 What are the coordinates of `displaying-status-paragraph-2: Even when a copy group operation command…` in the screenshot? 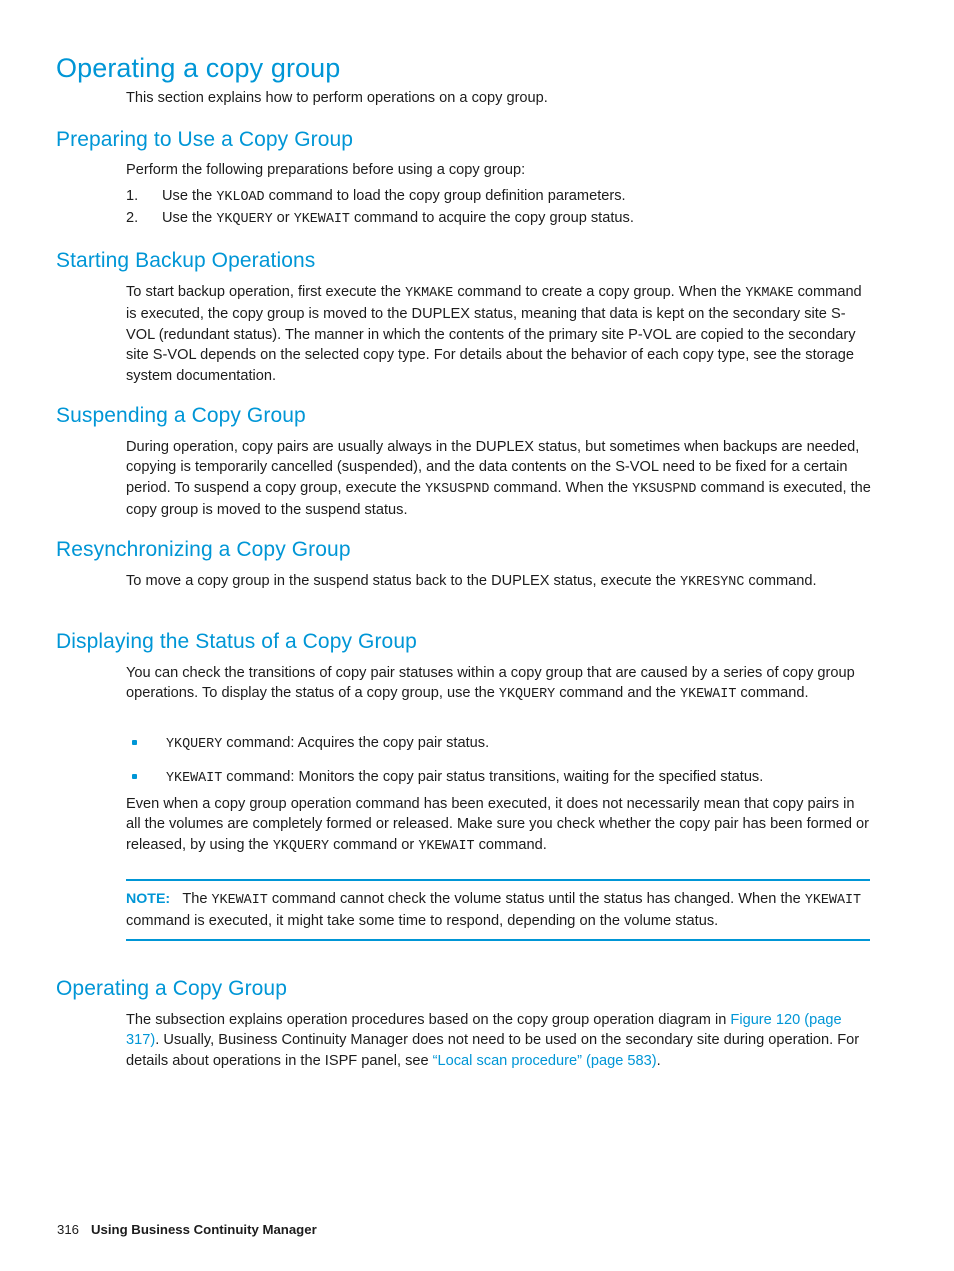 It's located at (498, 825).